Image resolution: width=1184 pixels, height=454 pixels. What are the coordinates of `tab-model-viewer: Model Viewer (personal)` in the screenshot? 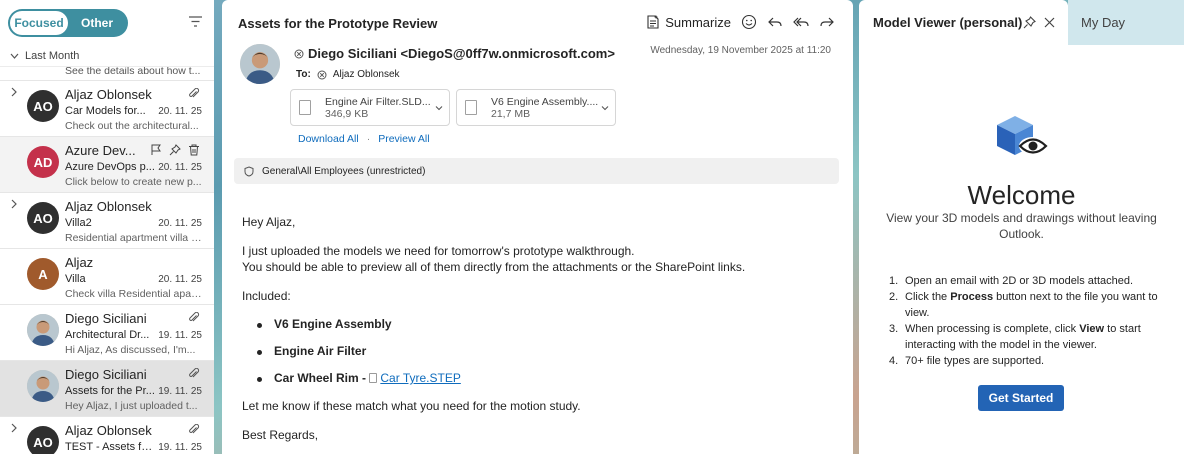 It's located at (963, 22).